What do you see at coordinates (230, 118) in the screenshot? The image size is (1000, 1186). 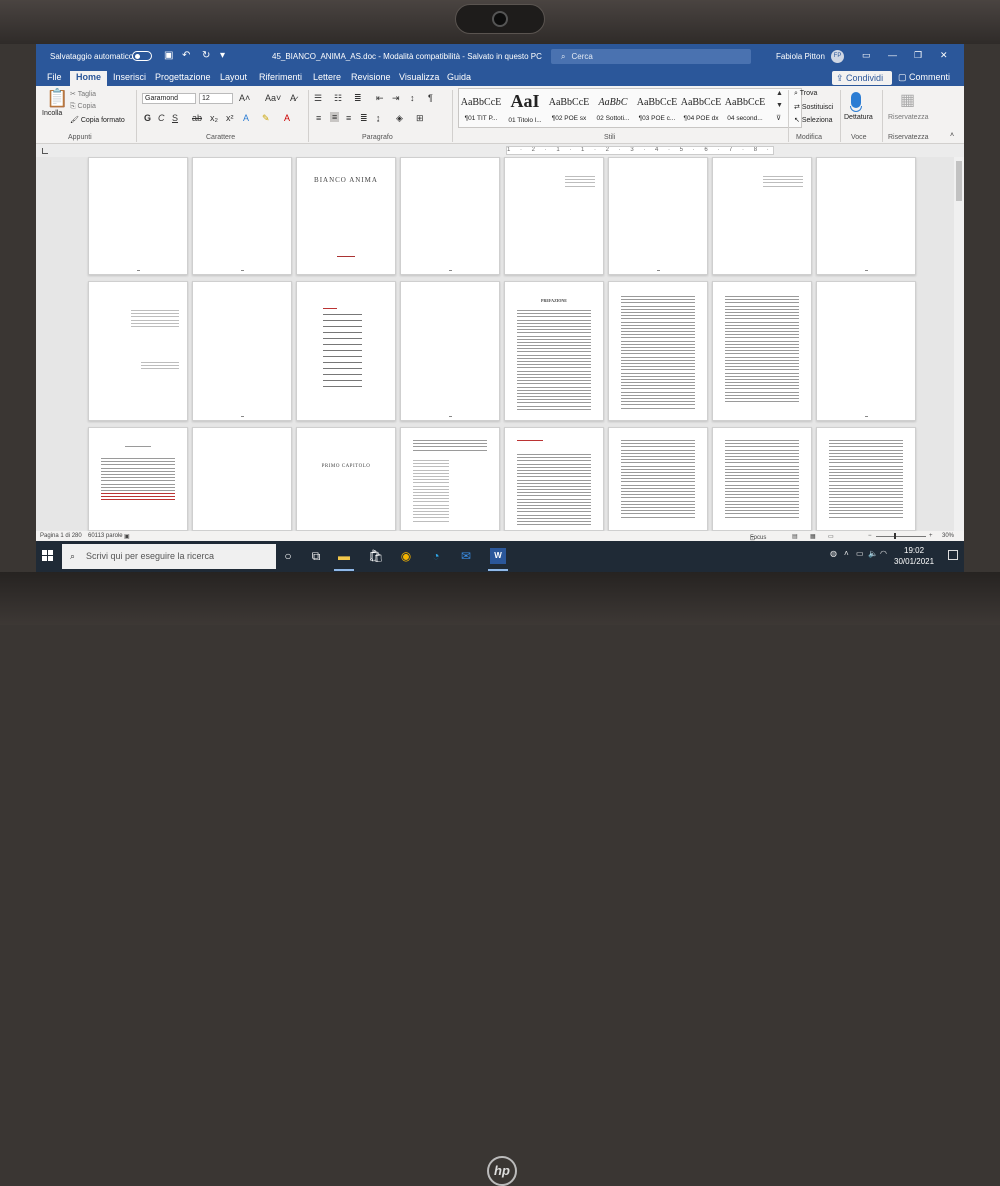 I see `superscript-icon: x²` at bounding box center [230, 118].